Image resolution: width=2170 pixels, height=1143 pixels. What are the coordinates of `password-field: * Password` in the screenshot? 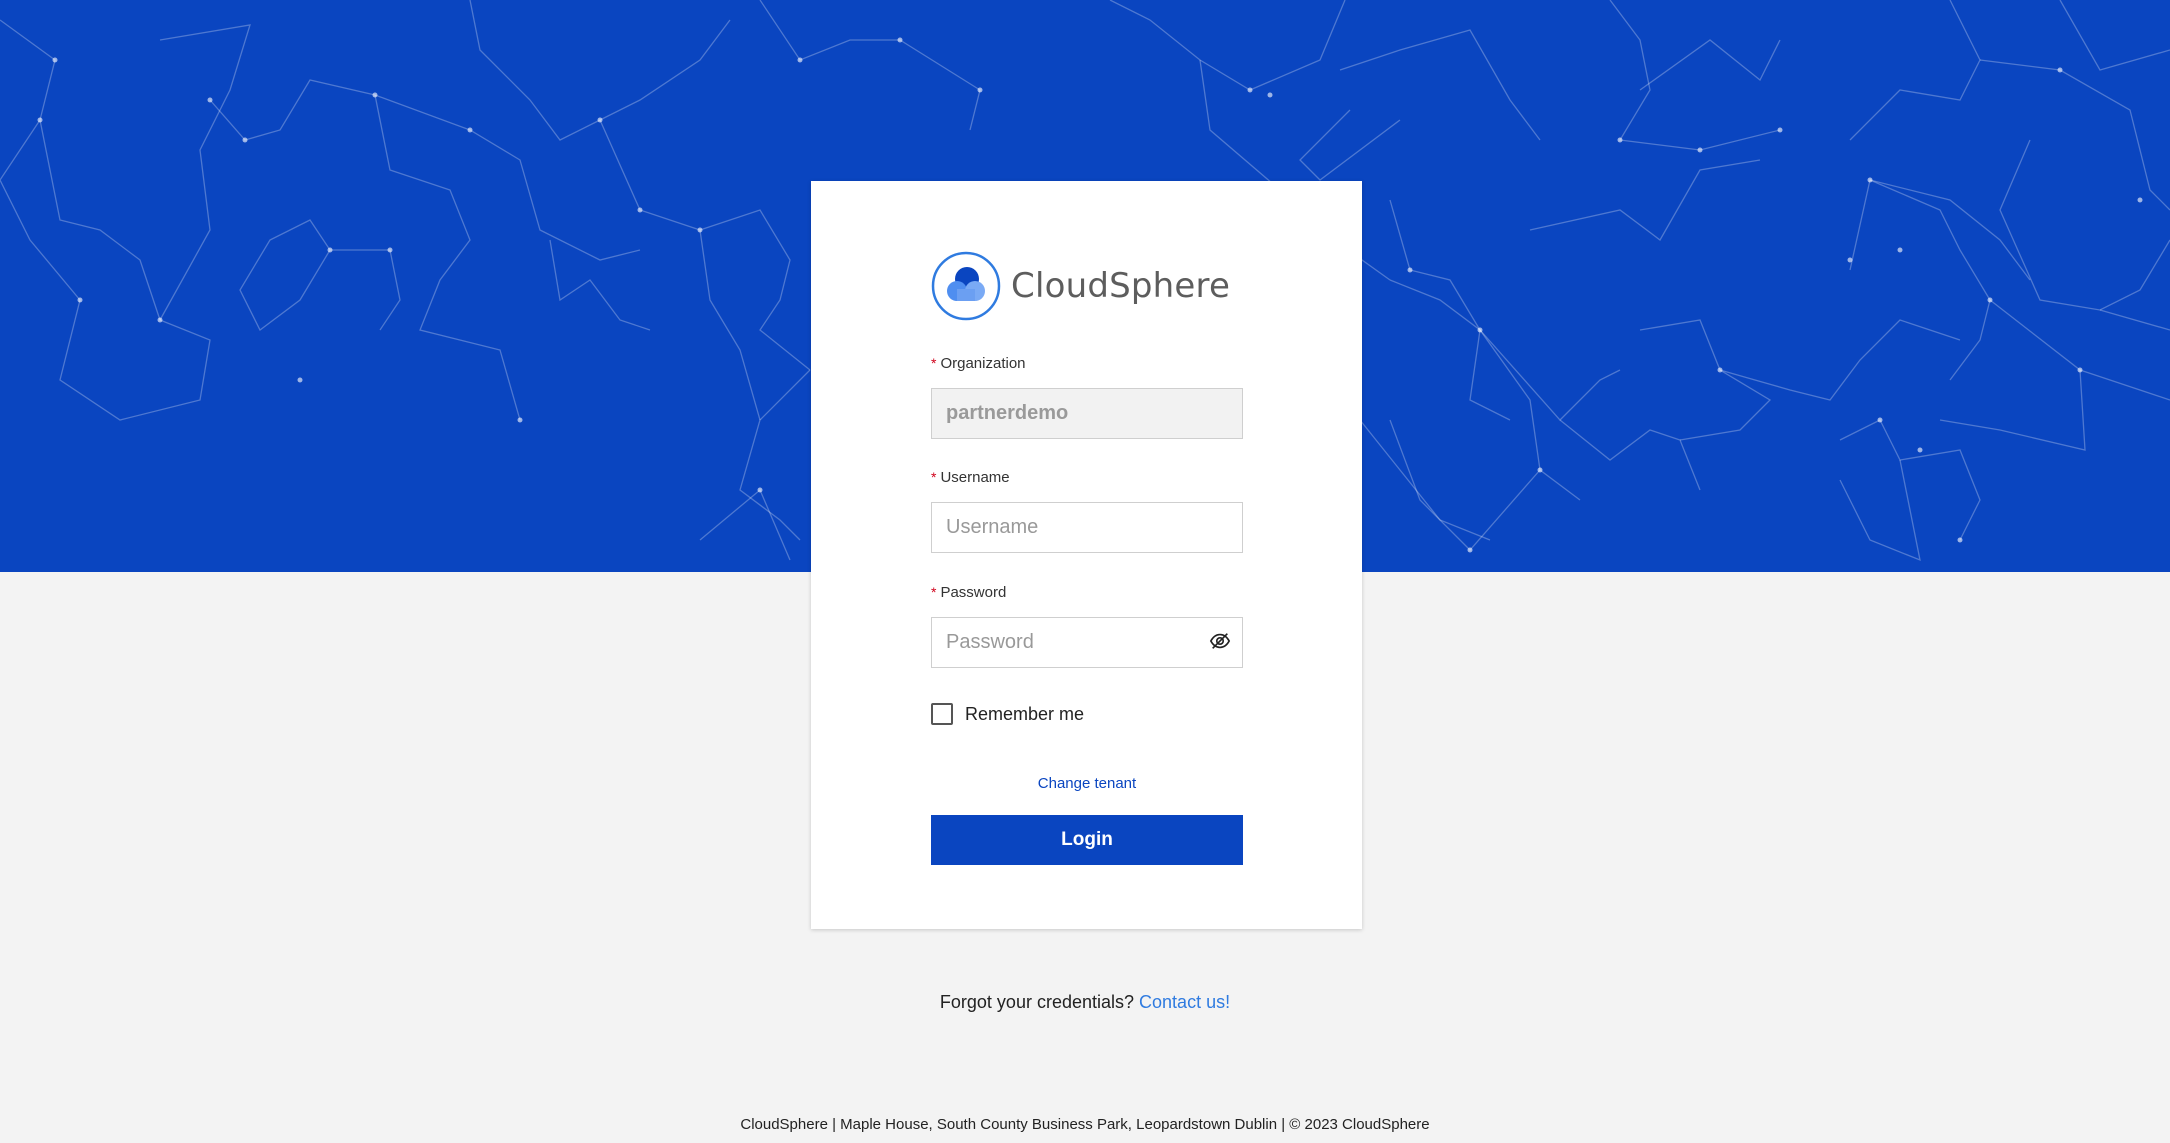 It's located at (1087, 625).